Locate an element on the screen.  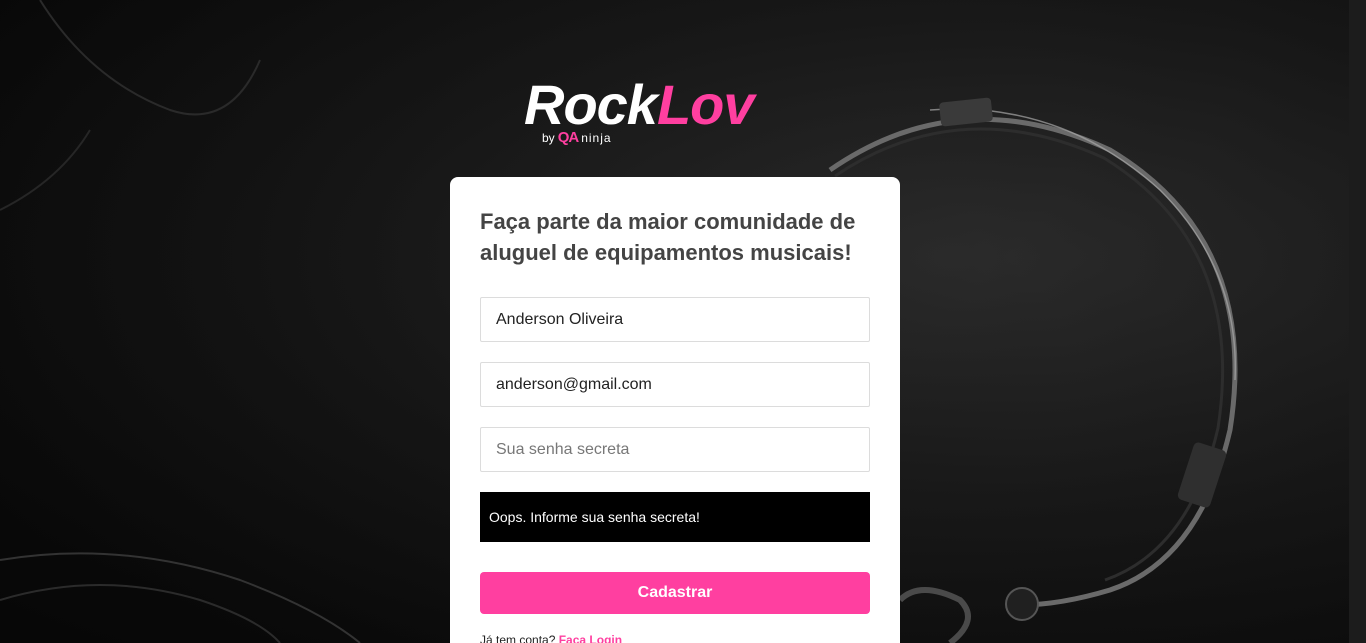
login-prompt: Já tem conta? Faça Login is located at coordinates (551, 638).